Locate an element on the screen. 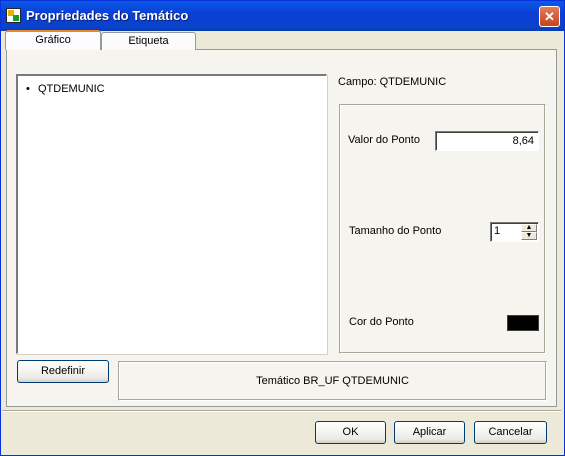 The height and width of the screenshot is (456, 565). tab-etiqueta: Etiqueta is located at coordinates (148, 41).